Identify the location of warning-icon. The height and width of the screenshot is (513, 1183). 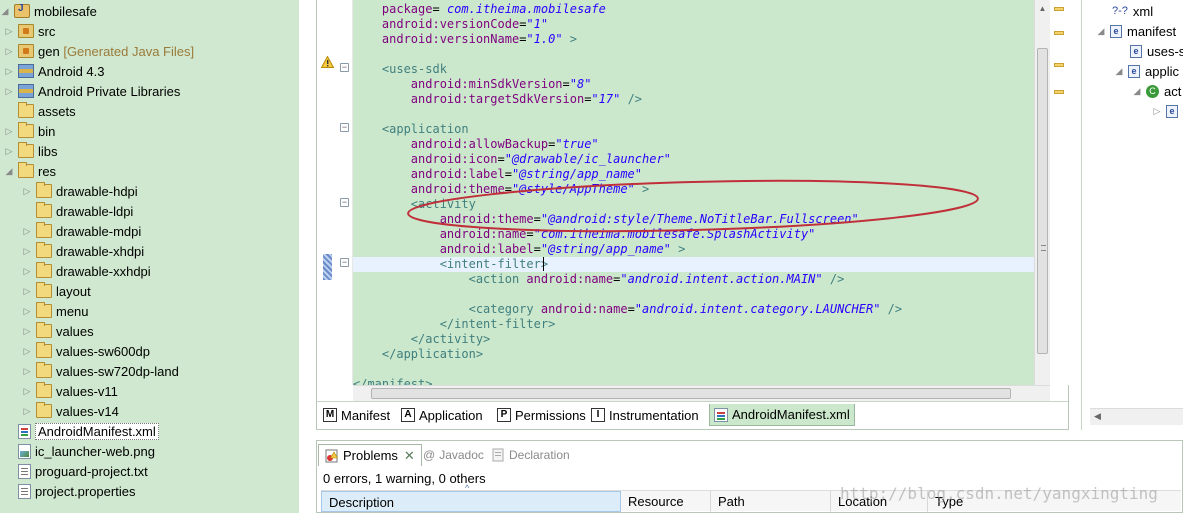
(327, 62).